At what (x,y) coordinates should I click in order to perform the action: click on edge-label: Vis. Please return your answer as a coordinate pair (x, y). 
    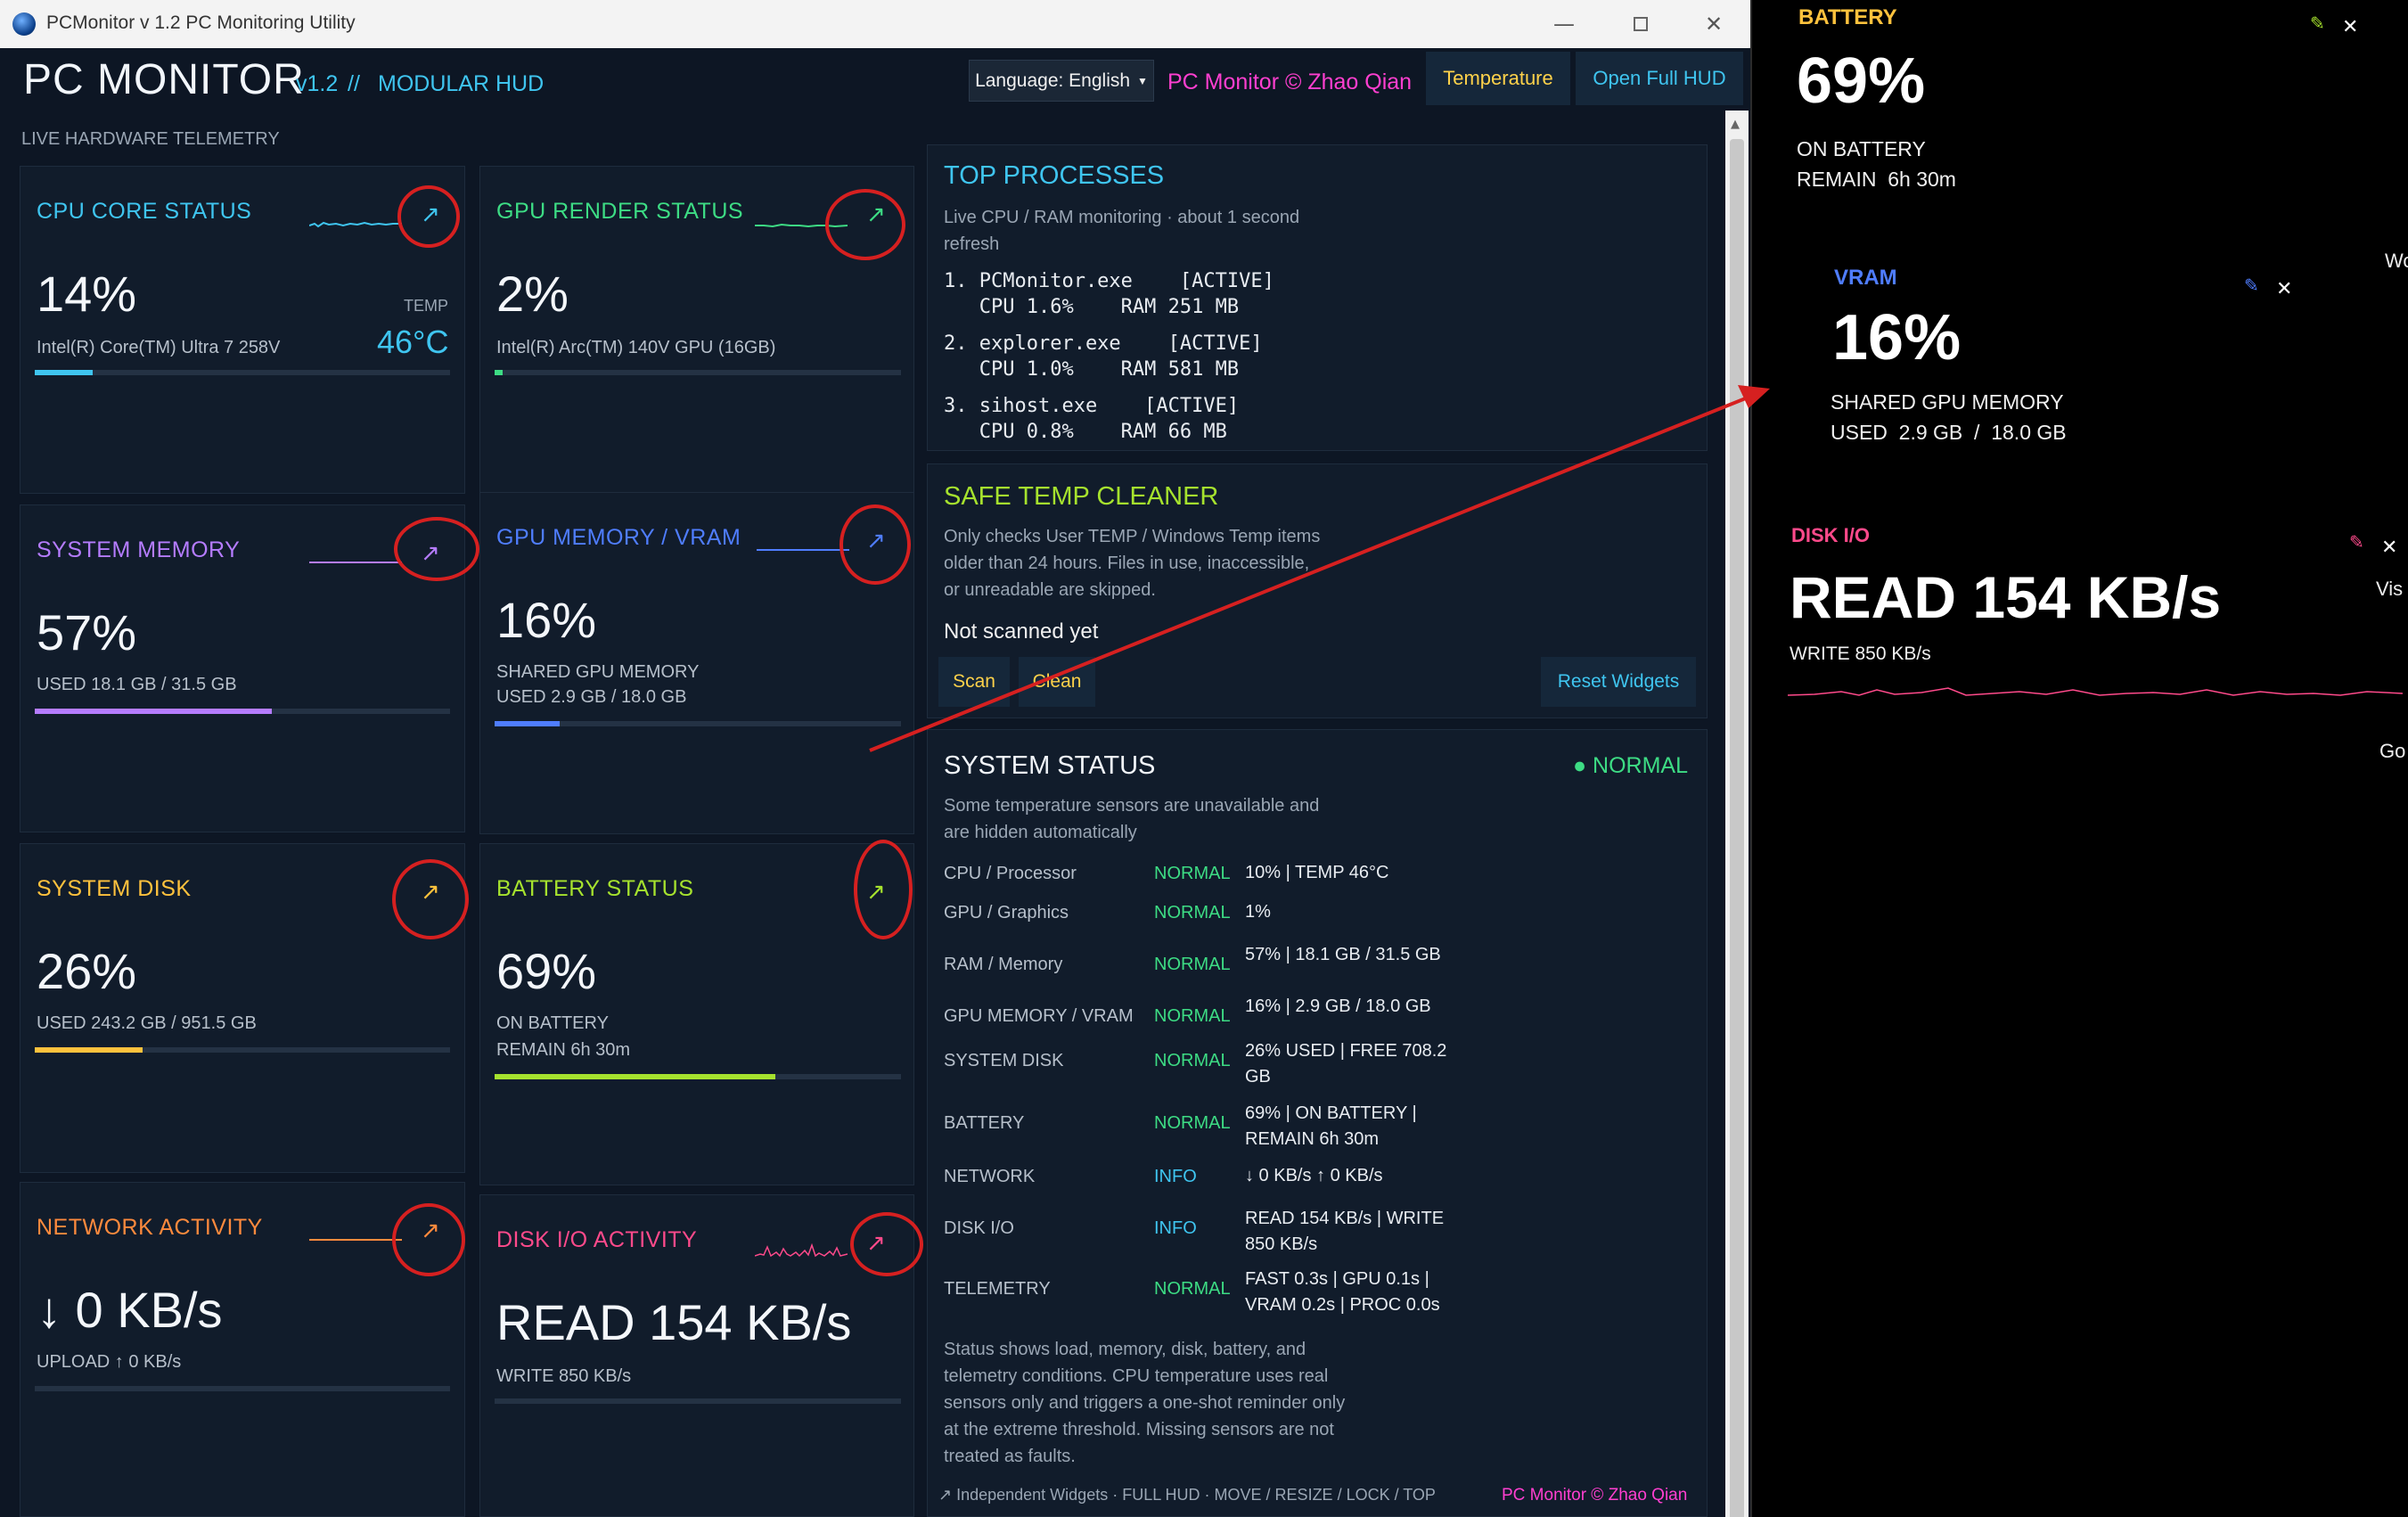
    Looking at the image, I should click on (2390, 589).